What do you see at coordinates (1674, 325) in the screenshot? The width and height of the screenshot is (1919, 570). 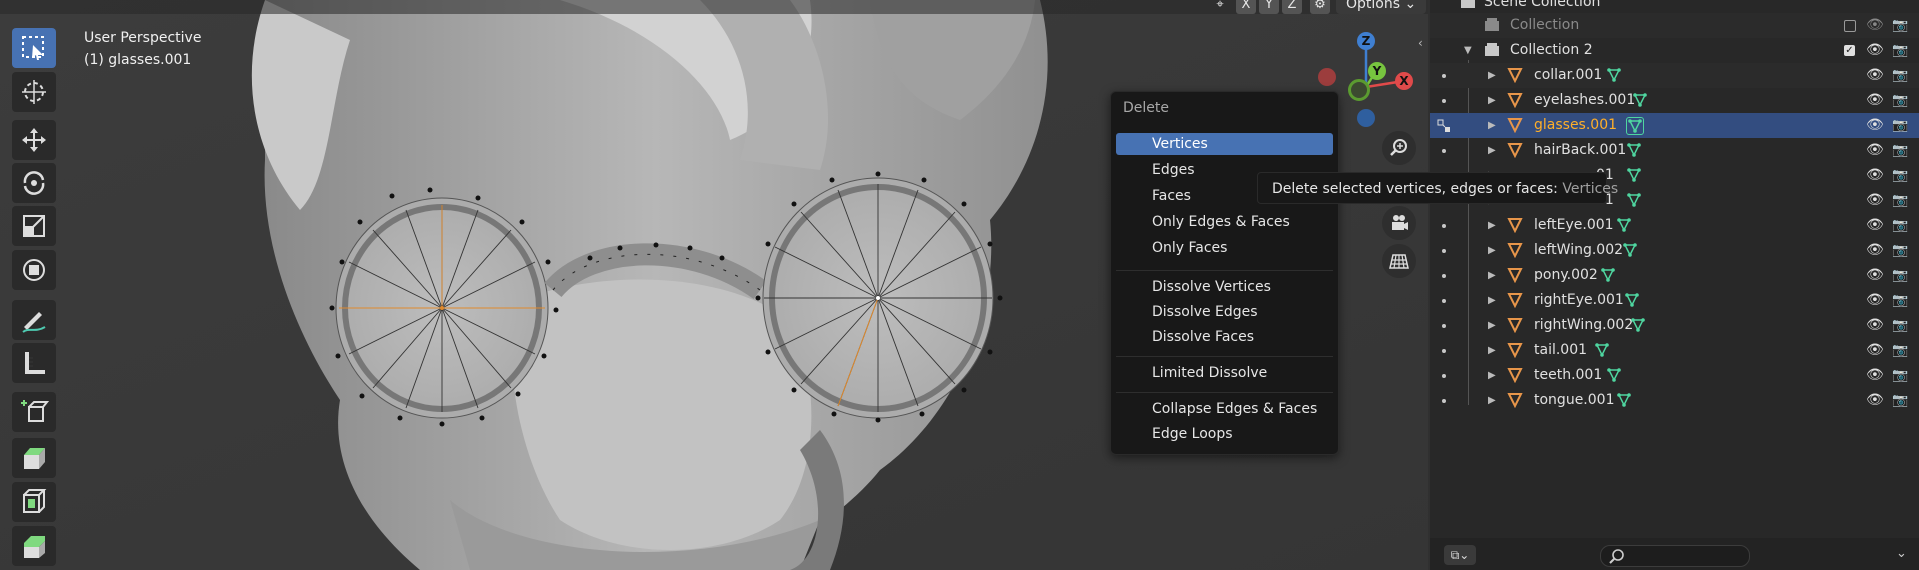 I see `outliner-row-object: ▶ rightWing.002 👁 📷` at bounding box center [1674, 325].